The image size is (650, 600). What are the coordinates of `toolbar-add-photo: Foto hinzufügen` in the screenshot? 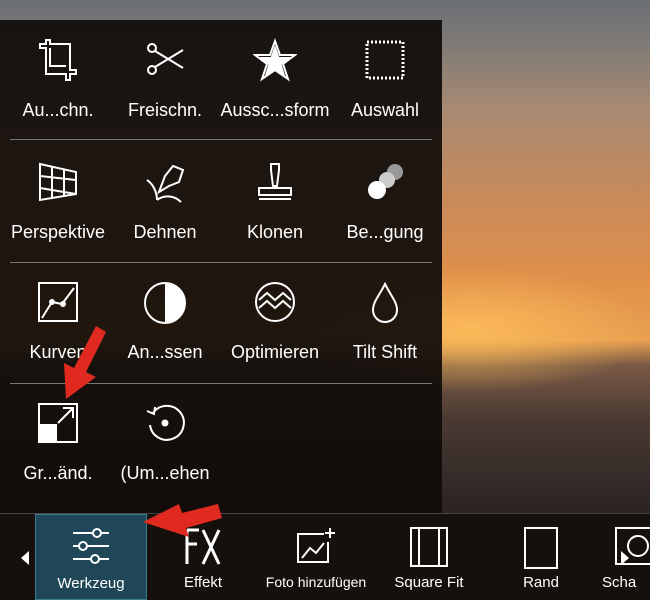 It's located at (316, 557).